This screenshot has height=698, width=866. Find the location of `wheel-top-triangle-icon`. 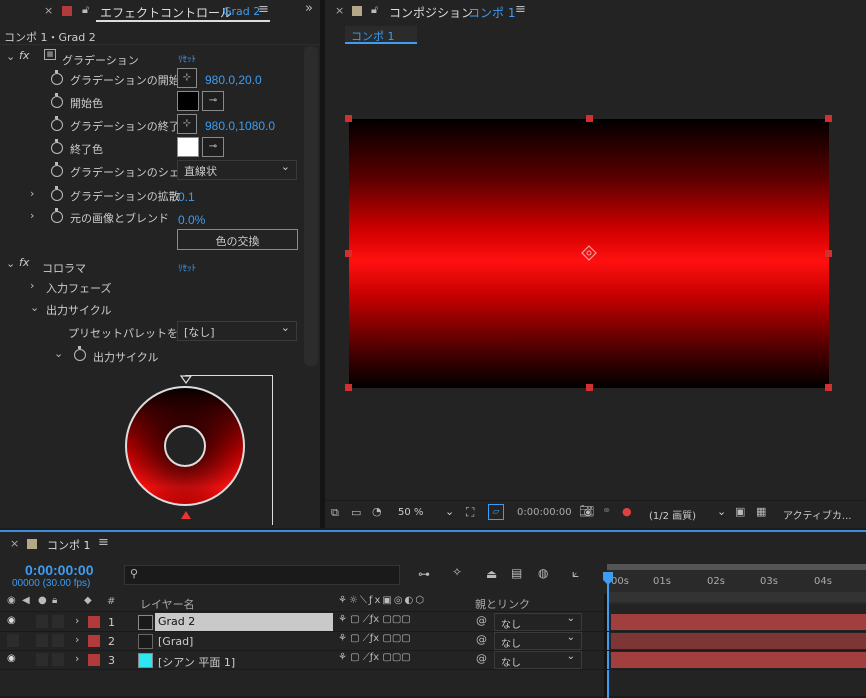

wheel-top-triangle-icon is located at coordinates (186, 379).